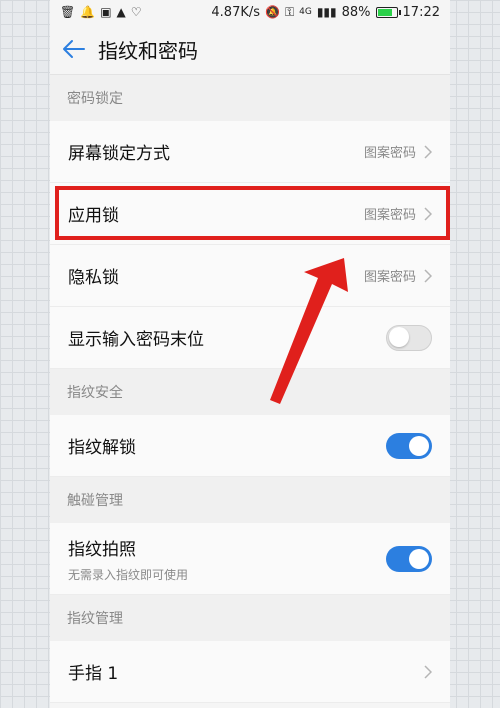 This screenshot has width=500, height=708. What do you see at coordinates (250, 276) in the screenshot?
I see `setting-privacy-lock: 隐私锁 图案密码` at bounding box center [250, 276].